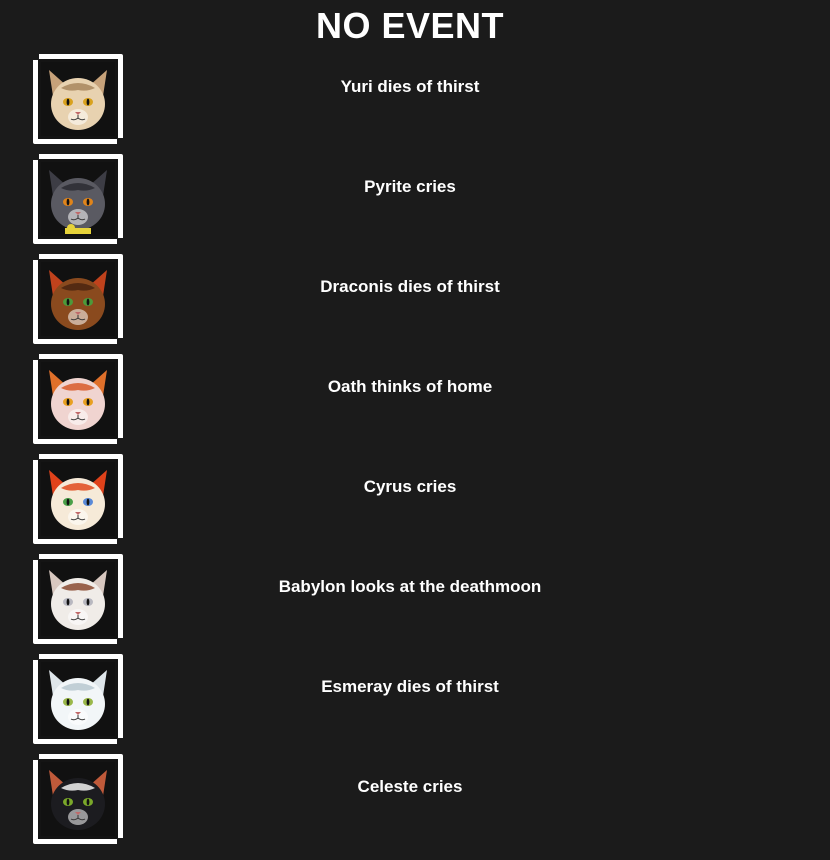  Describe the element at coordinates (415, 699) in the screenshot. I see `event-row: Esmeray dies of thirst` at that location.